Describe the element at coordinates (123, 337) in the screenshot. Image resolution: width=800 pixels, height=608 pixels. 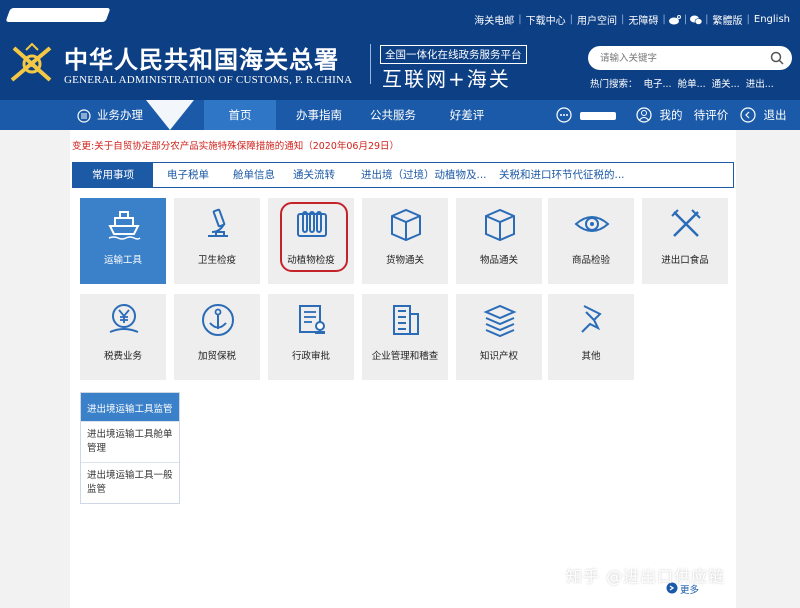
I see `tile-tax-fee: 税费业务` at that location.